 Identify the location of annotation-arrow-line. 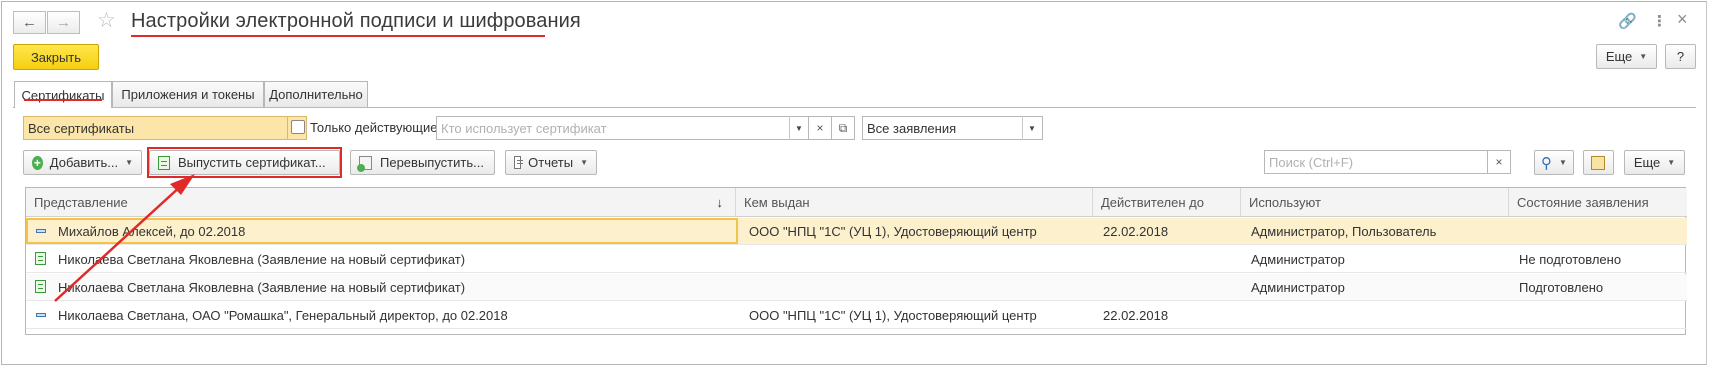
(118, 243).